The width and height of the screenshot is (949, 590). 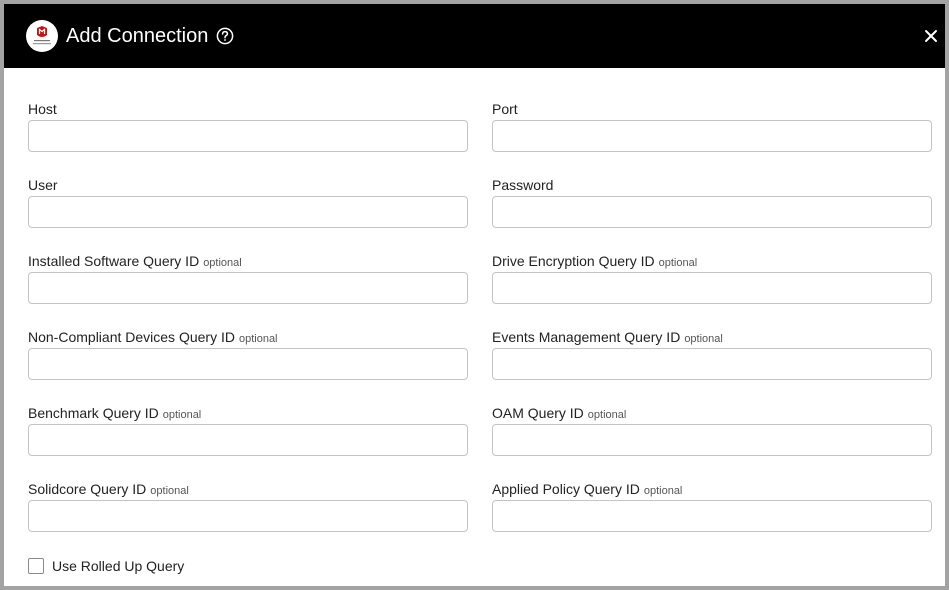 What do you see at coordinates (36, 566) in the screenshot?
I see `use-rolled-up-query-checkbox` at bounding box center [36, 566].